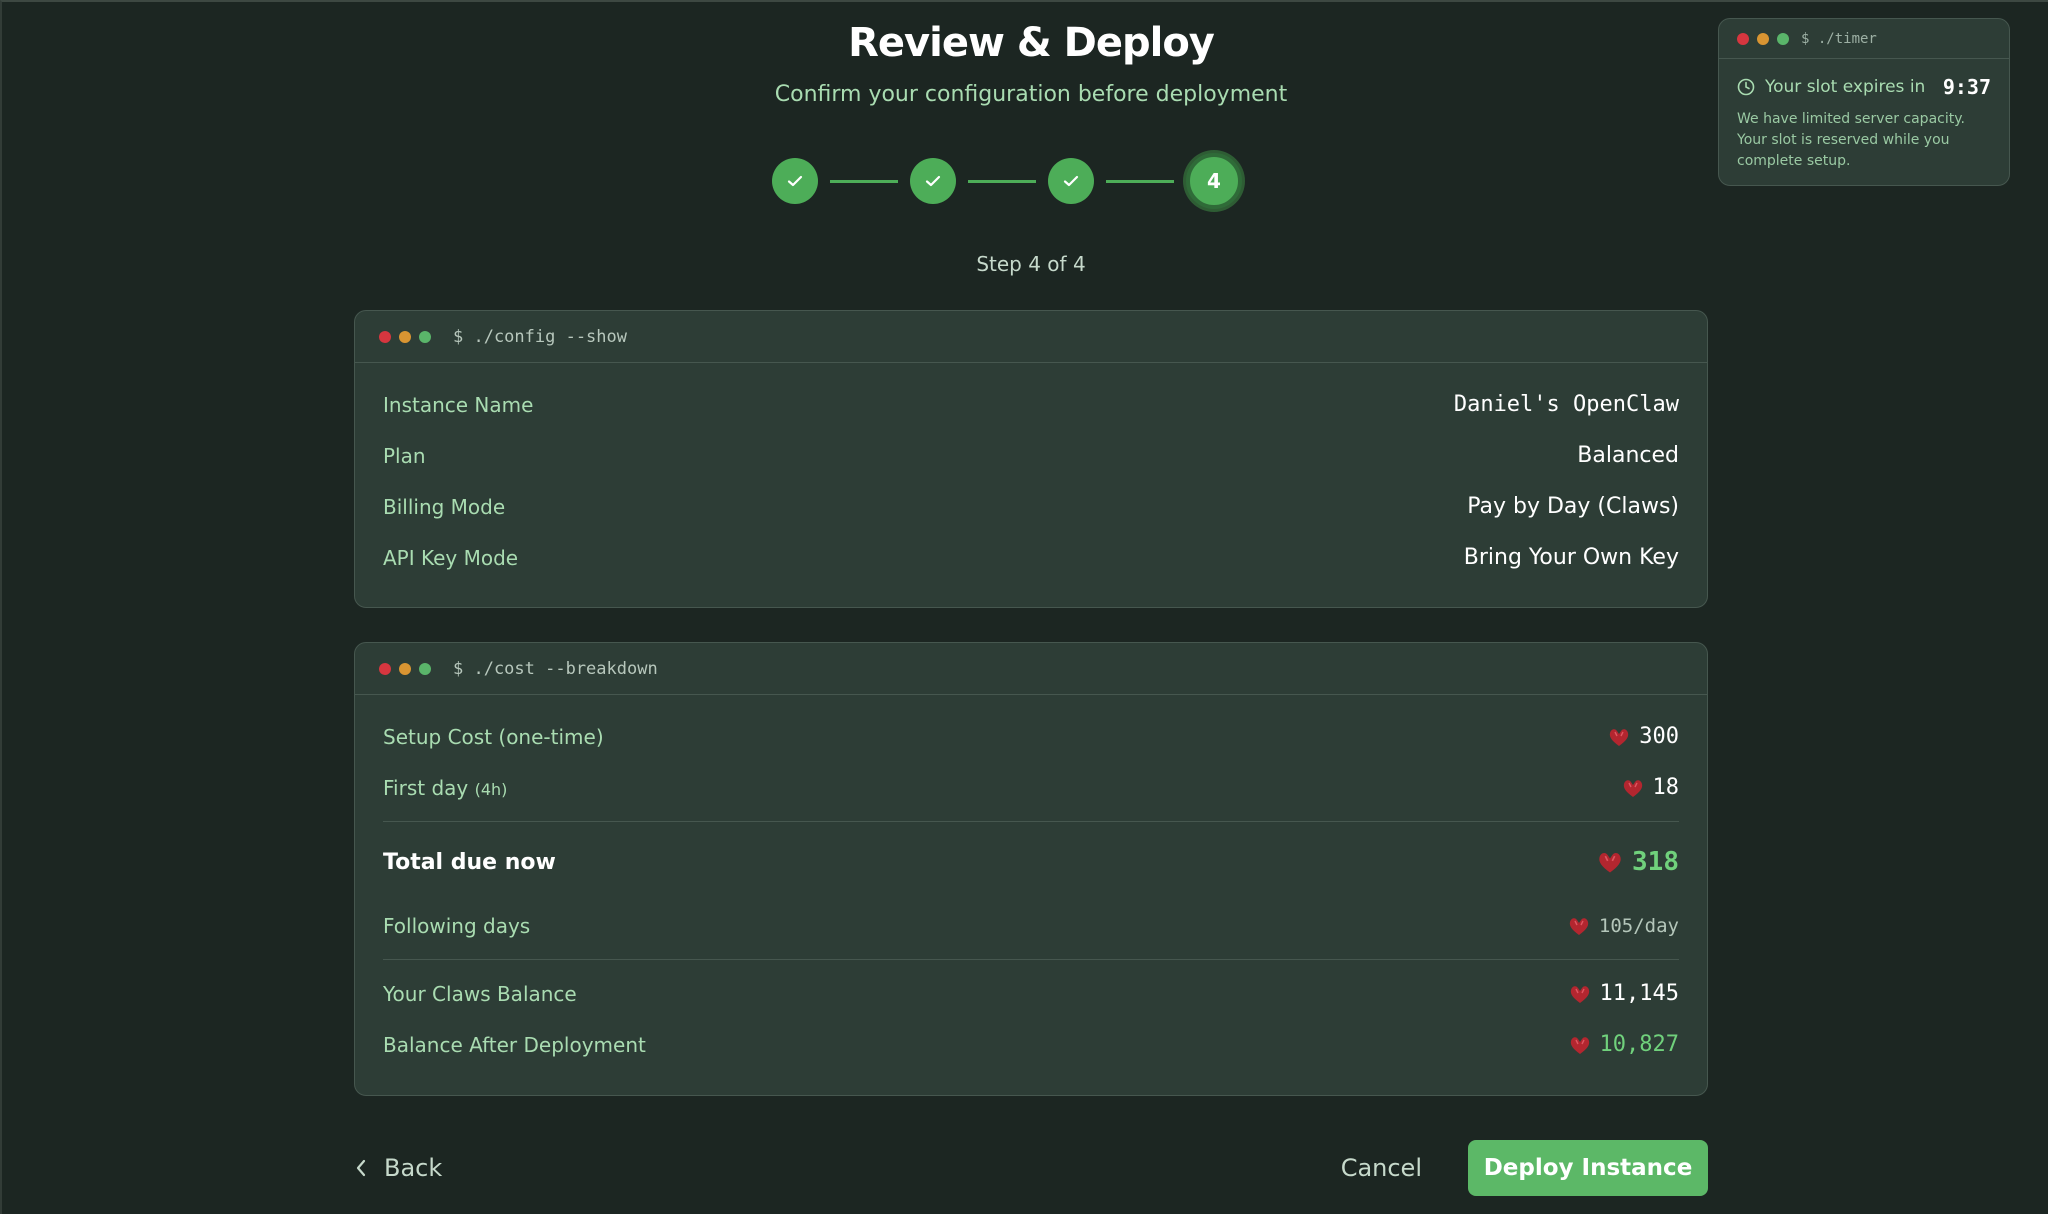 The height and width of the screenshot is (1214, 2048). What do you see at coordinates (1659, 736) in the screenshot?
I see `setup-cost-amount: 300` at bounding box center [1659, 736].